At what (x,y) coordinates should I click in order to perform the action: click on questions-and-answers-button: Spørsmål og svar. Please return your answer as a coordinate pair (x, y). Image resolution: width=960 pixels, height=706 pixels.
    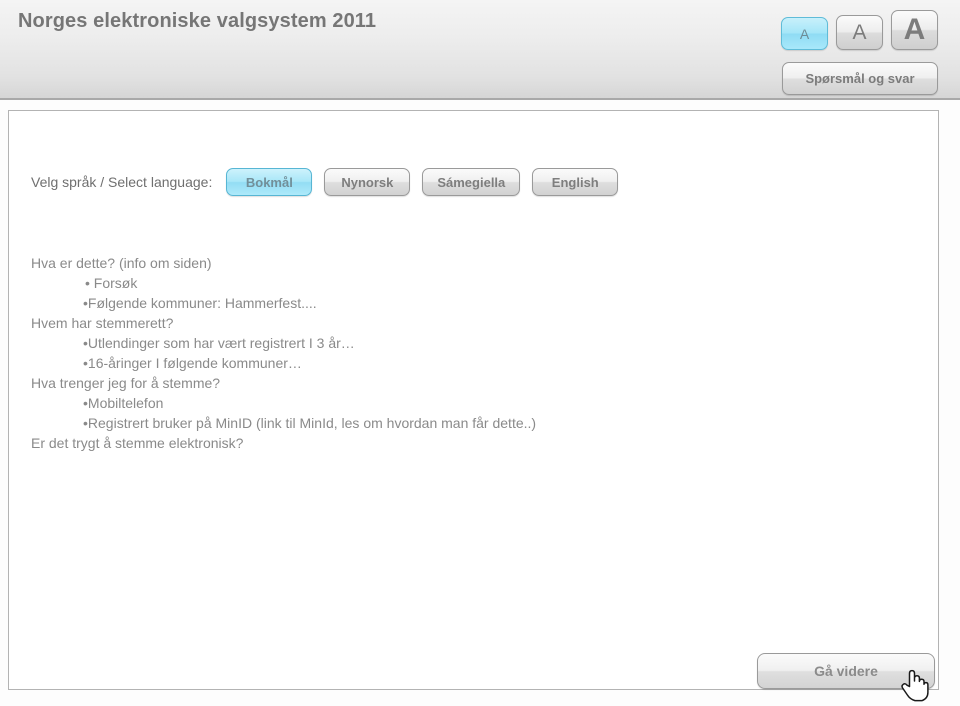
    Looking at the image, I should click on (860, 78).